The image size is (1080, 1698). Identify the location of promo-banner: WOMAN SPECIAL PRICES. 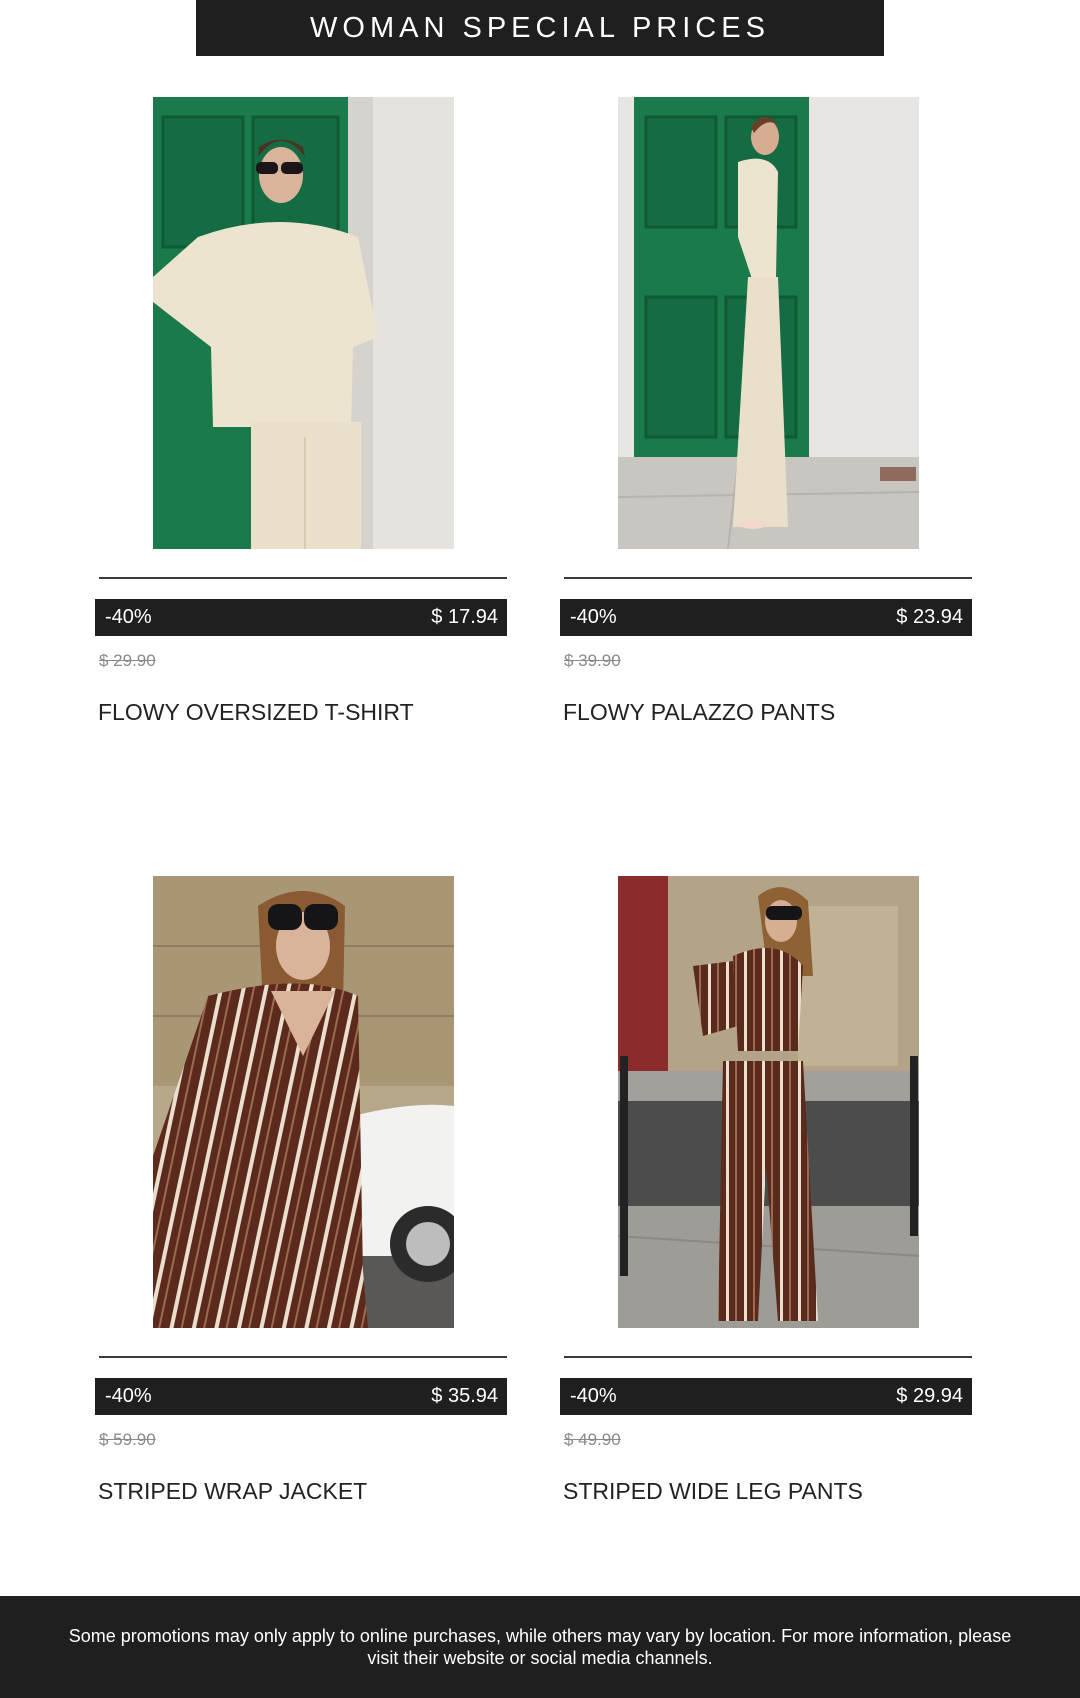
(540, 28).